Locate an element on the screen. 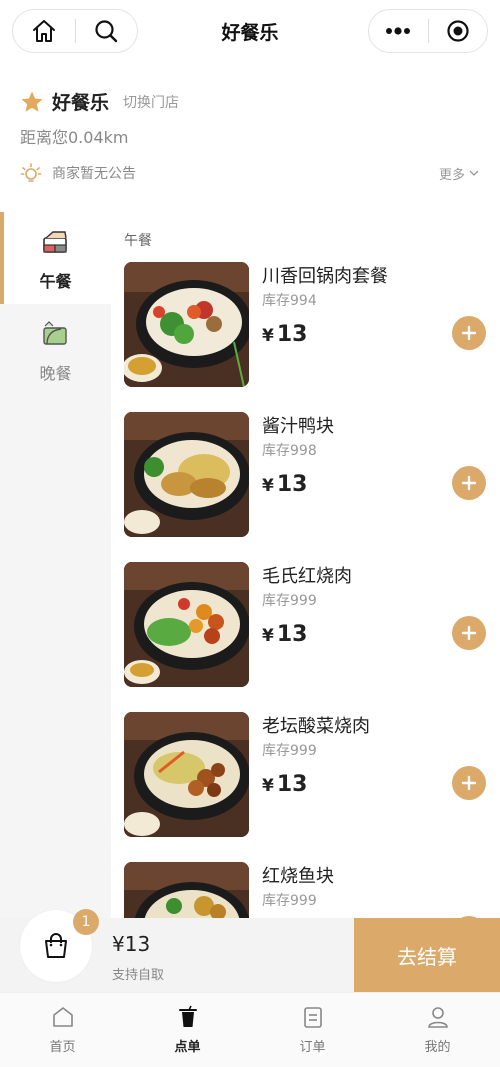  checkout-button: 去结算 is located at coordinates (427, 955).